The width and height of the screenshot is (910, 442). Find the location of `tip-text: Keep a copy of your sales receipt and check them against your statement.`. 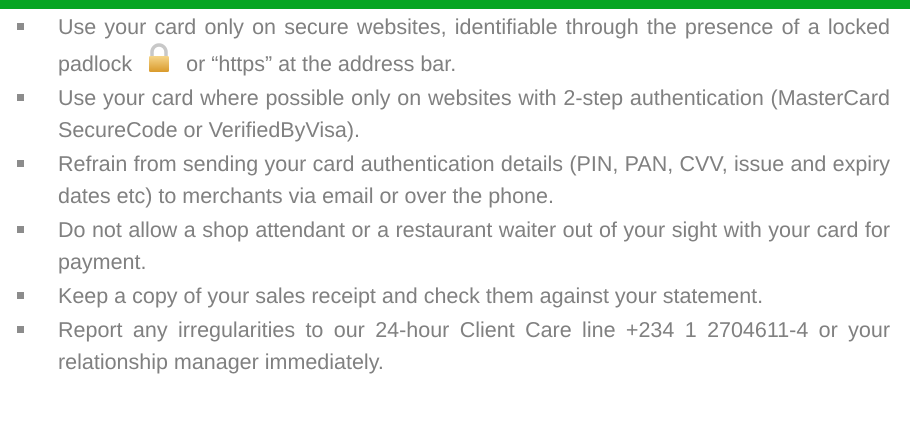

tip-text: Keep a copy of your sales receipt and check them against your statement. is located at coordinates (411, 296).